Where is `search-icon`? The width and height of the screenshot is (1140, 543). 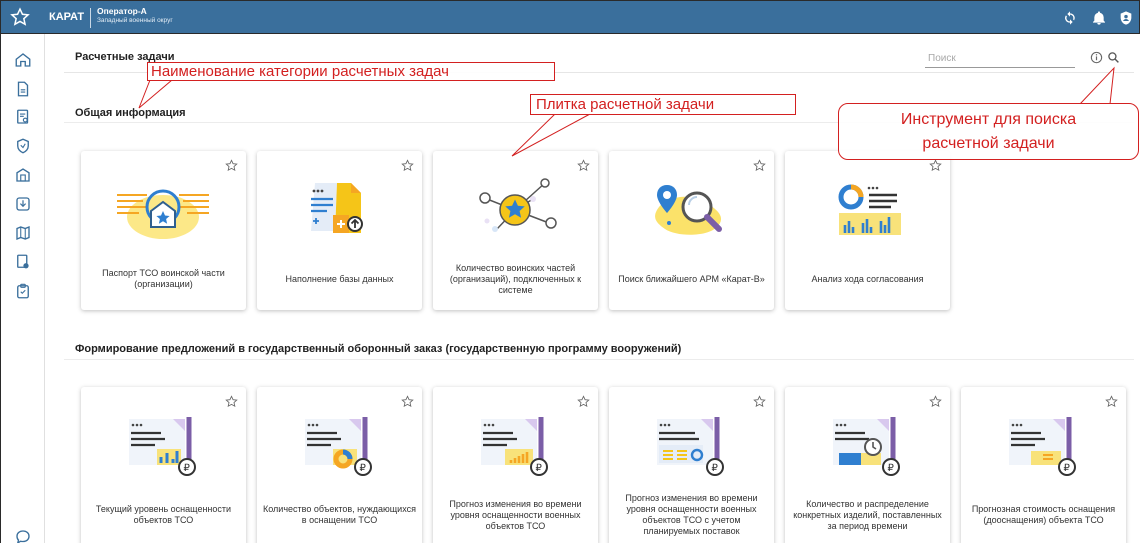
search-icon is located at coordinates (1113, 57).